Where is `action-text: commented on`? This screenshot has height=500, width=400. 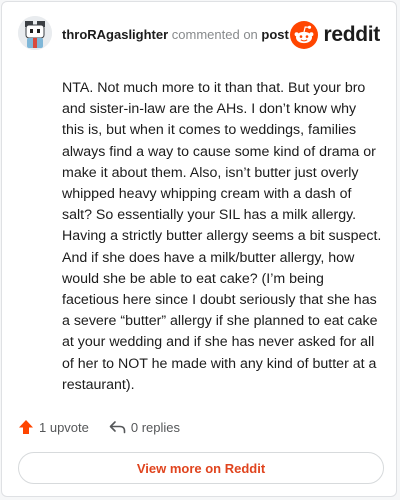
action-text: commented on is located at coordinates (214, 34).